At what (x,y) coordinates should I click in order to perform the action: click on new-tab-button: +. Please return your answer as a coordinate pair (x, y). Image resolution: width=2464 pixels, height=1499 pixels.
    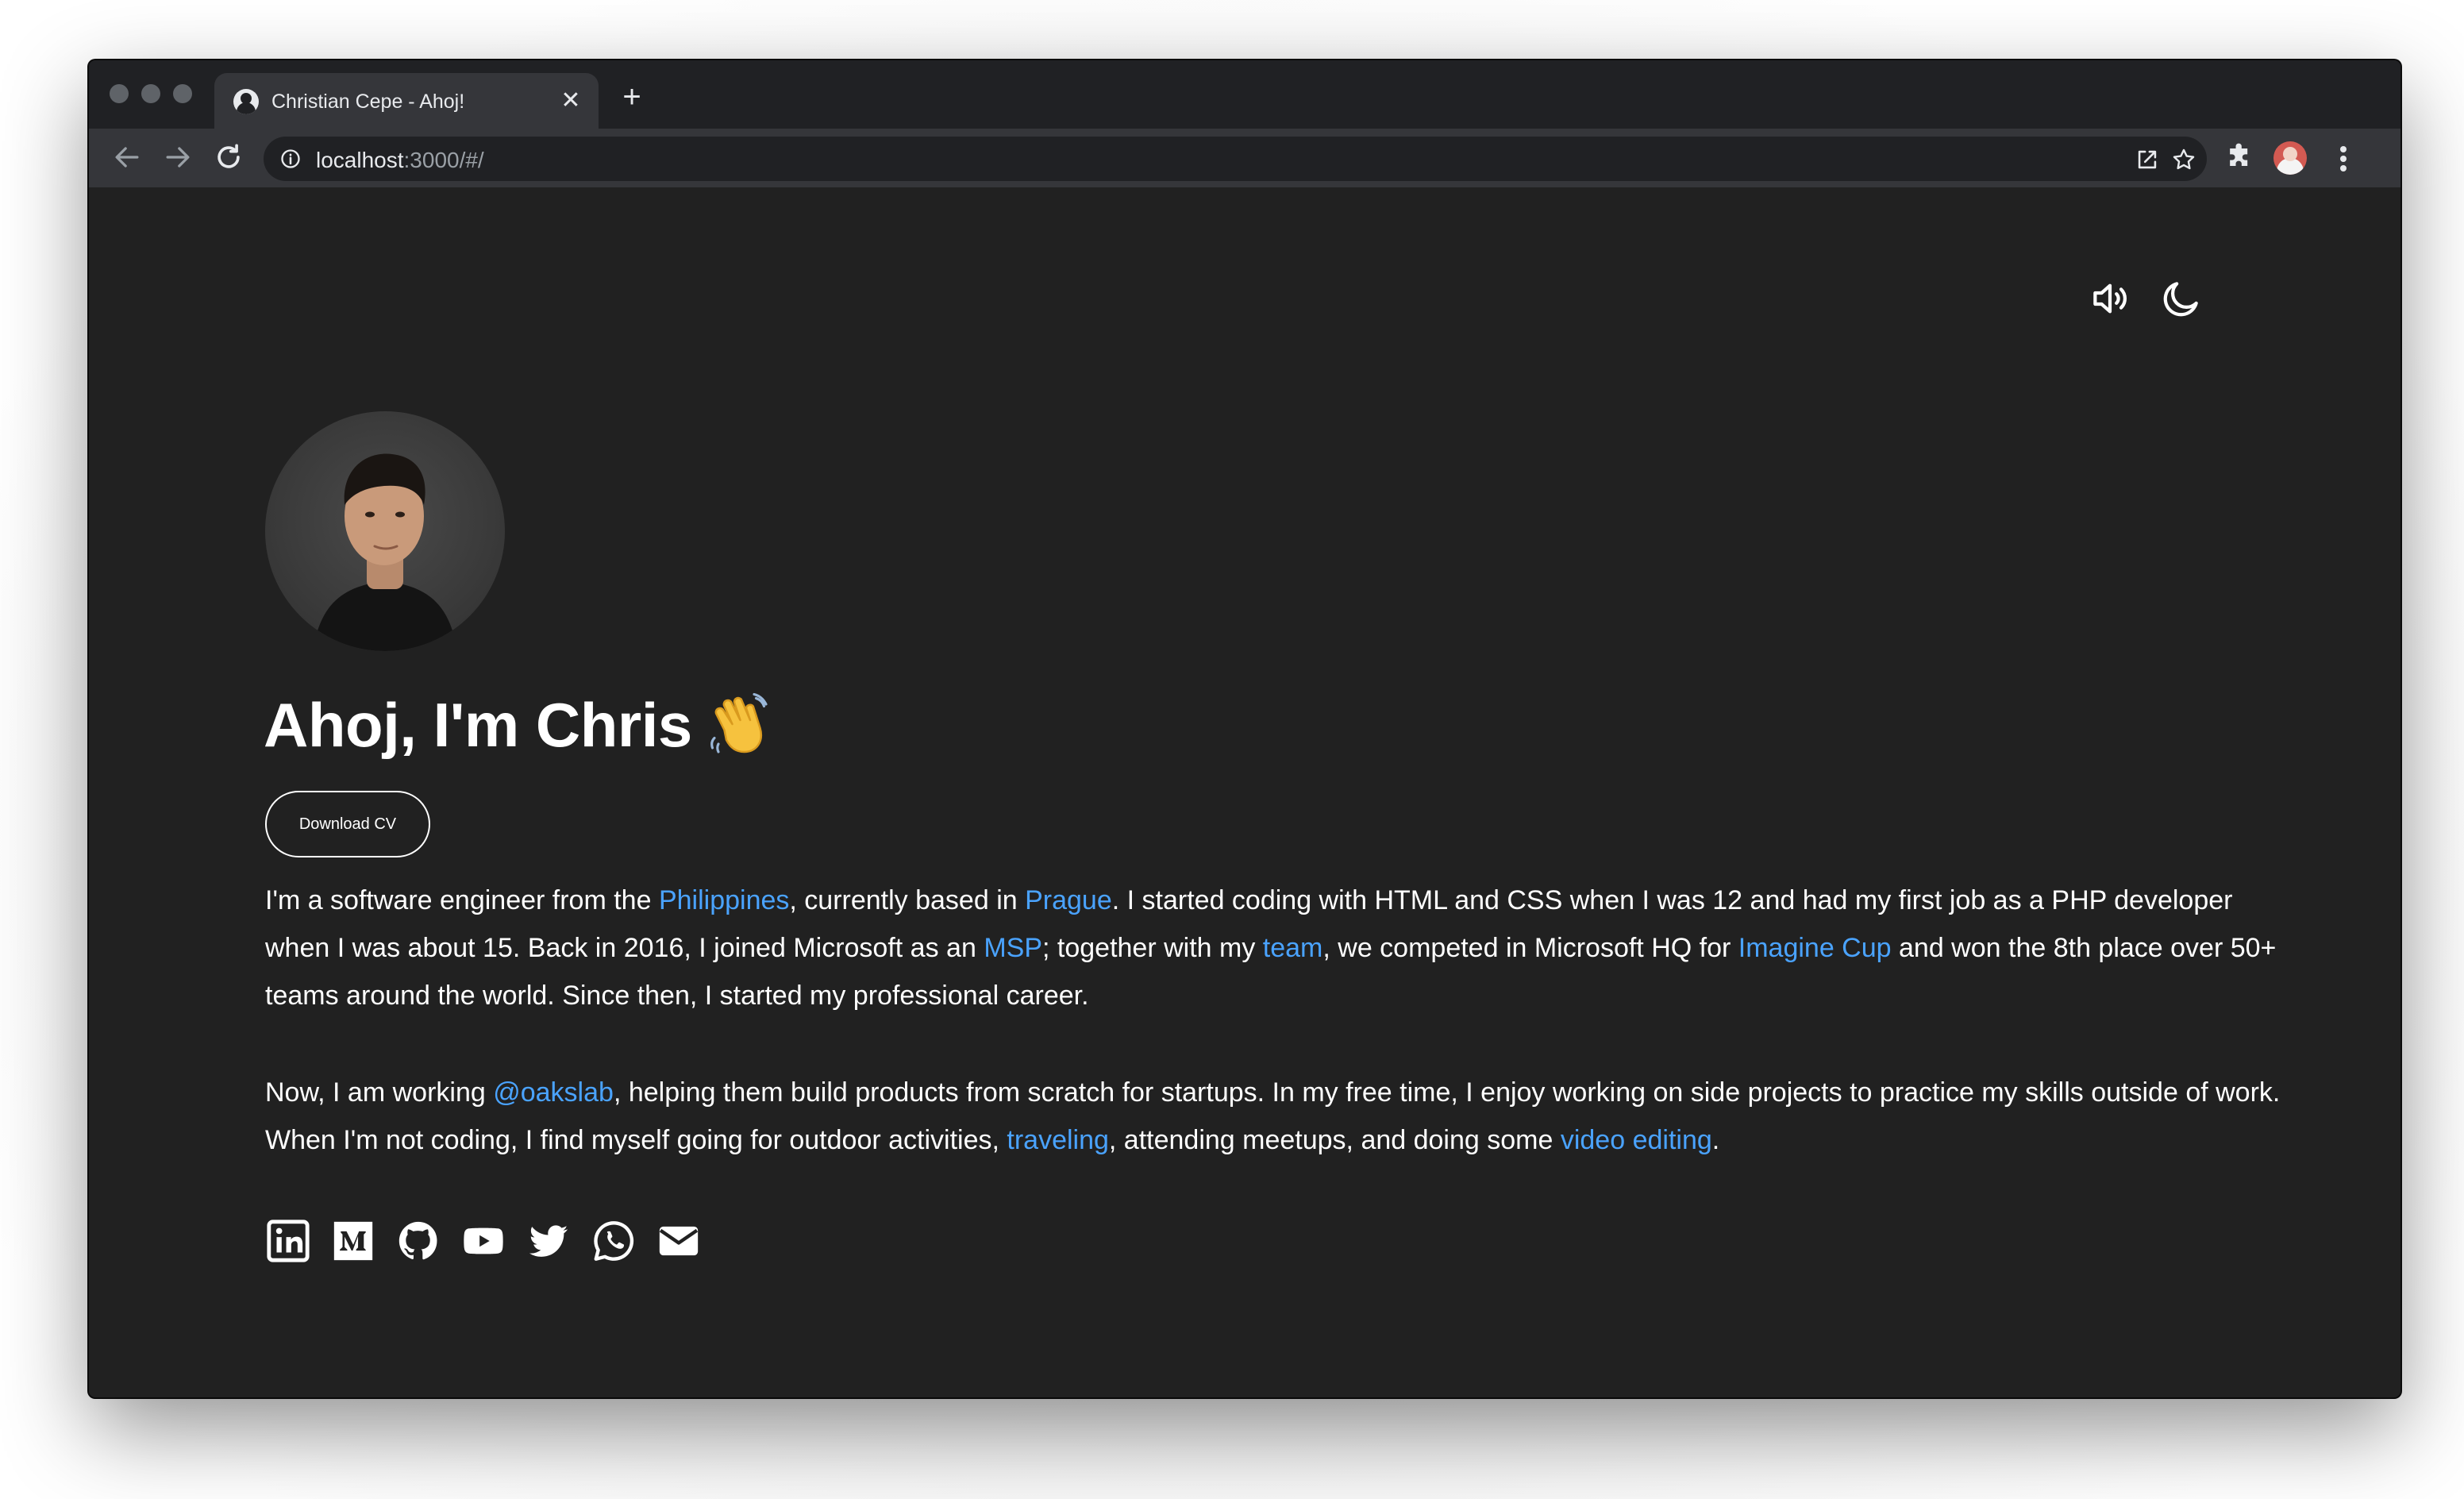
    Looking at the image, I should click on (632, 97).